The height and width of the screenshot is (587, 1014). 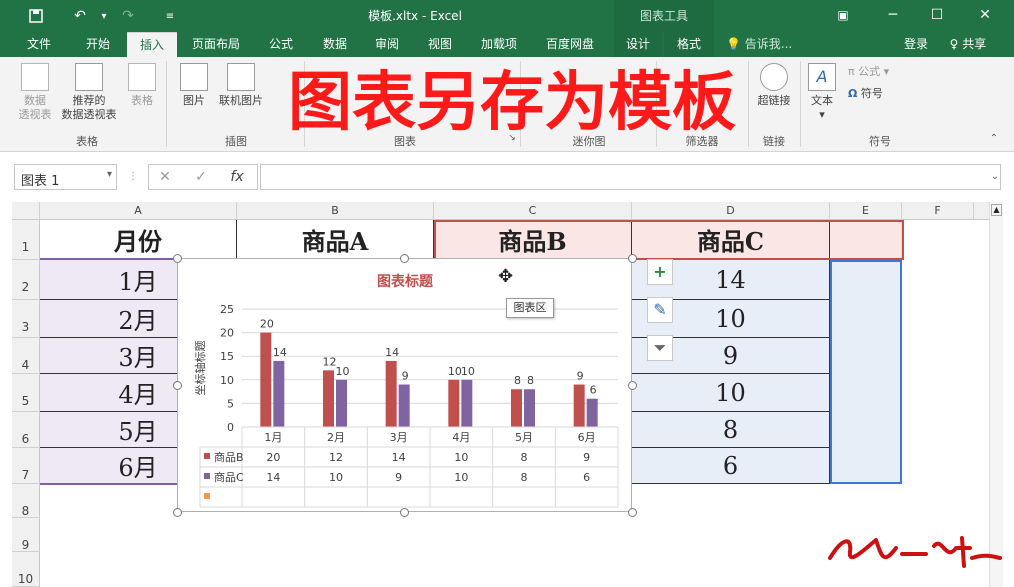 What do you see at coordinates (866, 372) in the screenshot?
I see `range-e2-e7` at bounding box center [866, 372].